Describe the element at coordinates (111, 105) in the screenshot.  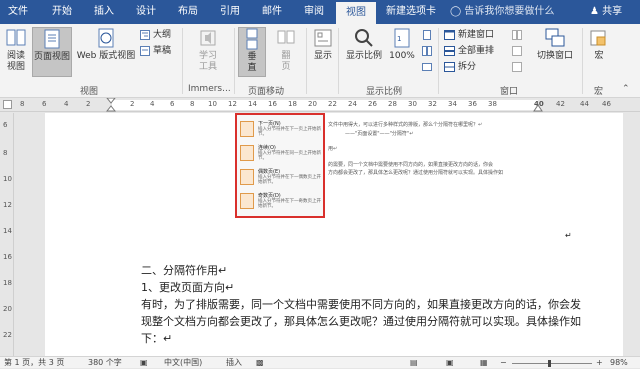
I see `indent-marker-icon` at that location.